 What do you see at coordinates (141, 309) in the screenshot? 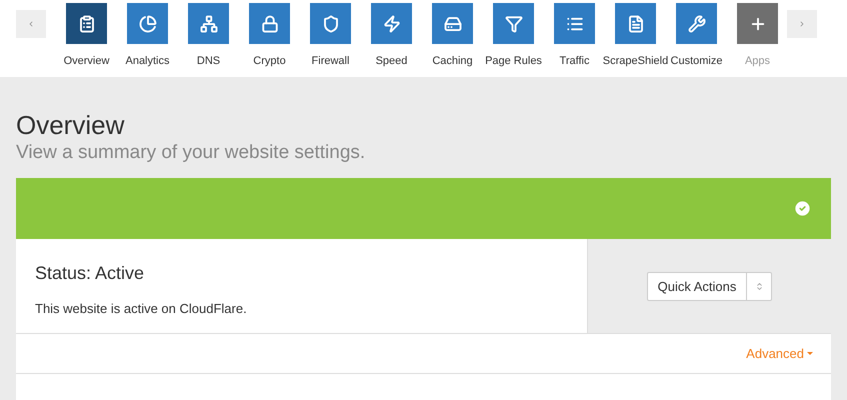
I see `status-text: This website is active on CloudFlare.` at bounding box center [141, 309].